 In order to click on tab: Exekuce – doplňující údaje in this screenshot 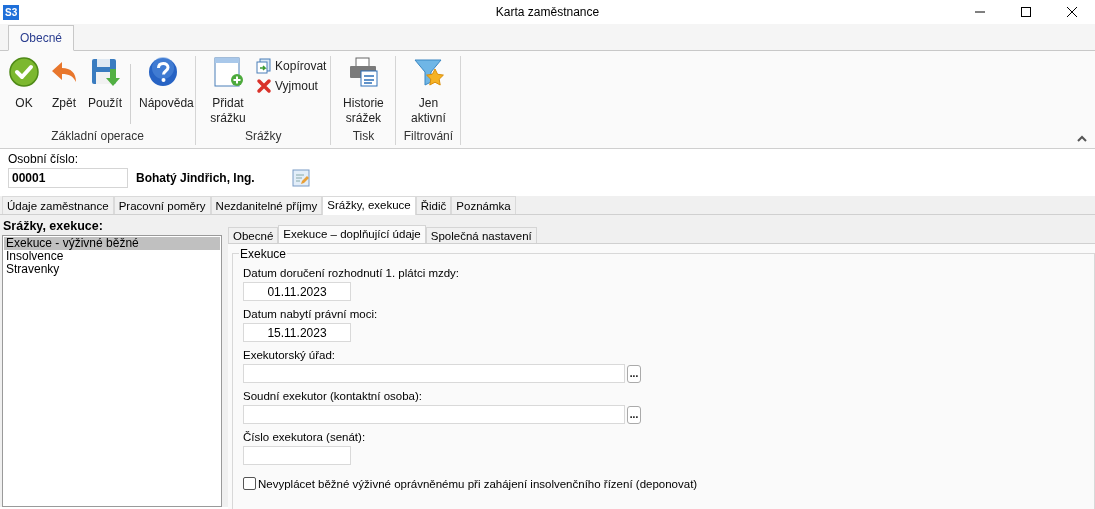, I will do `click(352, 234)`.